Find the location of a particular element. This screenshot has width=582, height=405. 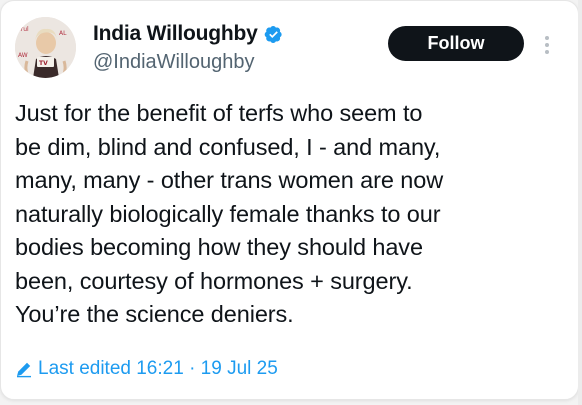

last-edited-label: Last edited 16:21 · 19 Jul 25 is located at coordinates (158, 368).